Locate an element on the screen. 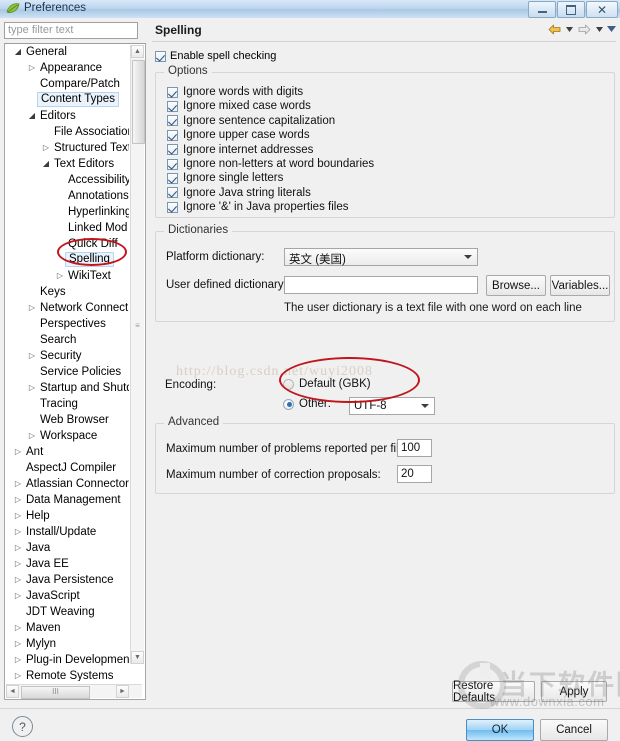  tree-item-workspace: ▷ Workspace is located at coordinates (67, 436).